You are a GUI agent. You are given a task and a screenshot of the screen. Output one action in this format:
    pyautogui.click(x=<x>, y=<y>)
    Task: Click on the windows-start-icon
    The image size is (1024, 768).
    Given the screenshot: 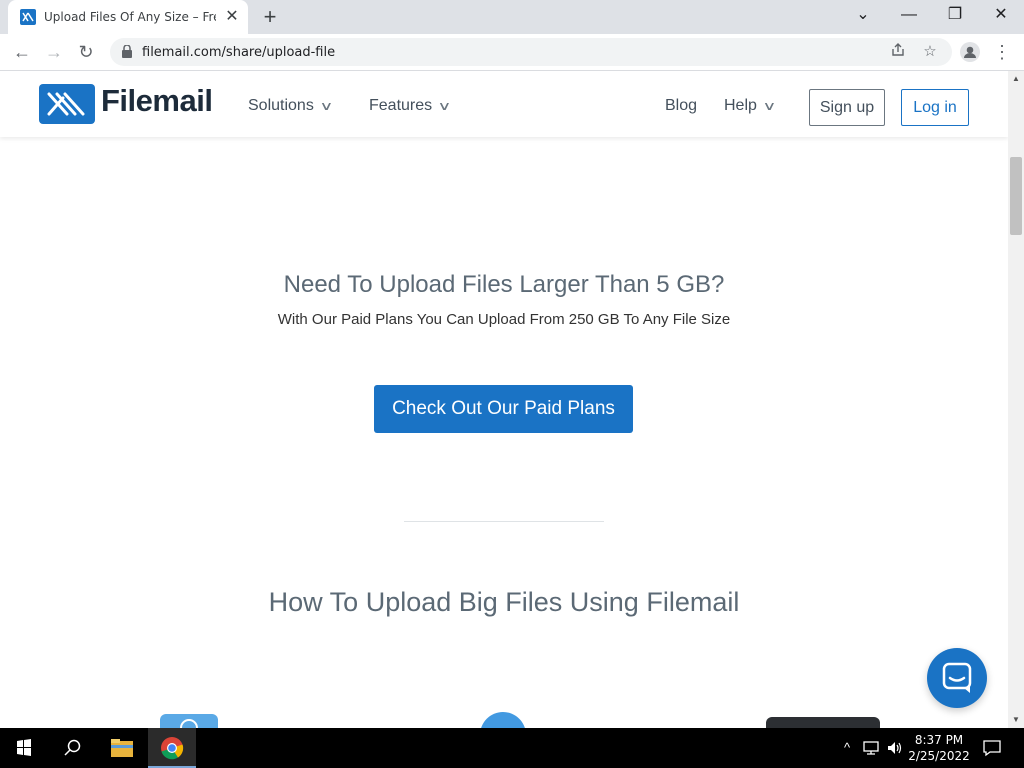 What is the action you would take?
    pyautogui.click(x=24, y=748)
    